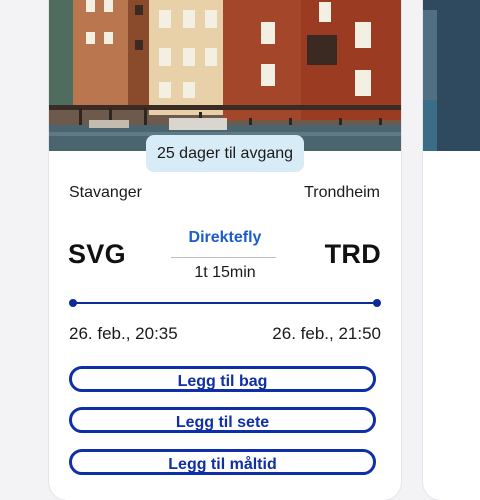 Image resolution: width=480 pixels, height=500 pixels. Describe the element at coordinates (451, 75) in the screenshot. I see `next-trip-photo` at that location.